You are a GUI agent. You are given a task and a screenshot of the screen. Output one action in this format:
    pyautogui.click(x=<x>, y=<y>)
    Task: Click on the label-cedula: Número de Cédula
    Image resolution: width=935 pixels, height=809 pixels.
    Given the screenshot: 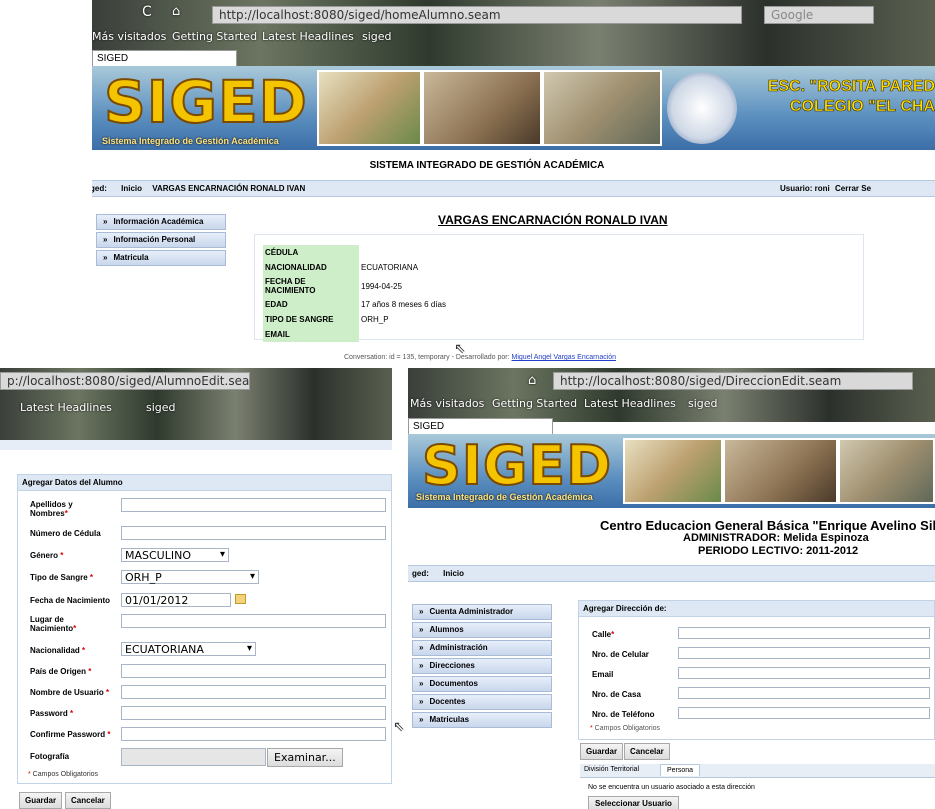 What is the action you would take?
    pyautogui.click(x=65, y=533)
    